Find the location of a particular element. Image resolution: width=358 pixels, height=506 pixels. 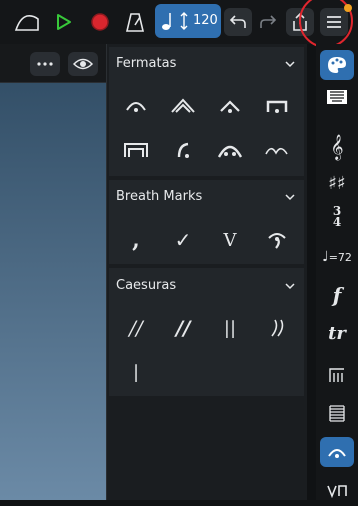

layout-icon is located at coordinates (337, 413).